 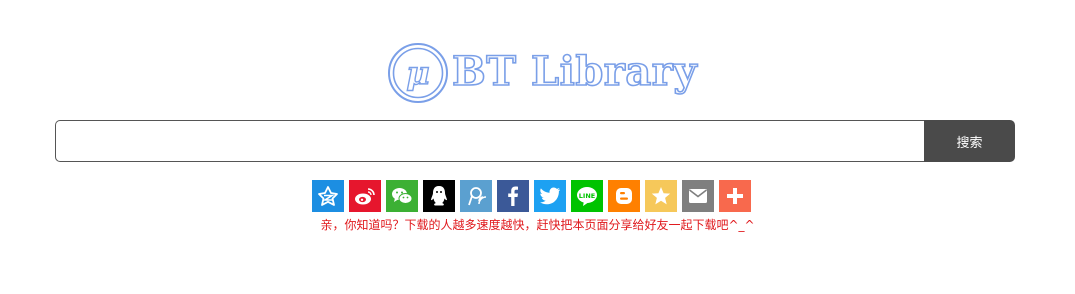 I want to click on favorite-star-icon, so click(x=661, y=196).